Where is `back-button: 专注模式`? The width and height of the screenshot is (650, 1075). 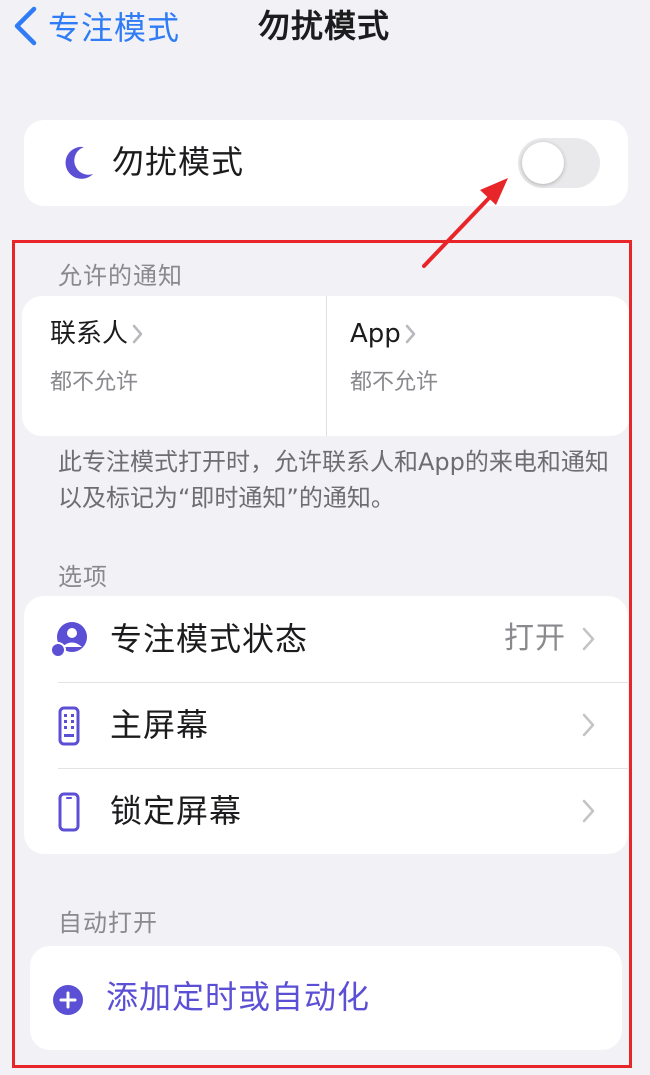
back-button: 专注模式 is located at coordinates (96, 26).